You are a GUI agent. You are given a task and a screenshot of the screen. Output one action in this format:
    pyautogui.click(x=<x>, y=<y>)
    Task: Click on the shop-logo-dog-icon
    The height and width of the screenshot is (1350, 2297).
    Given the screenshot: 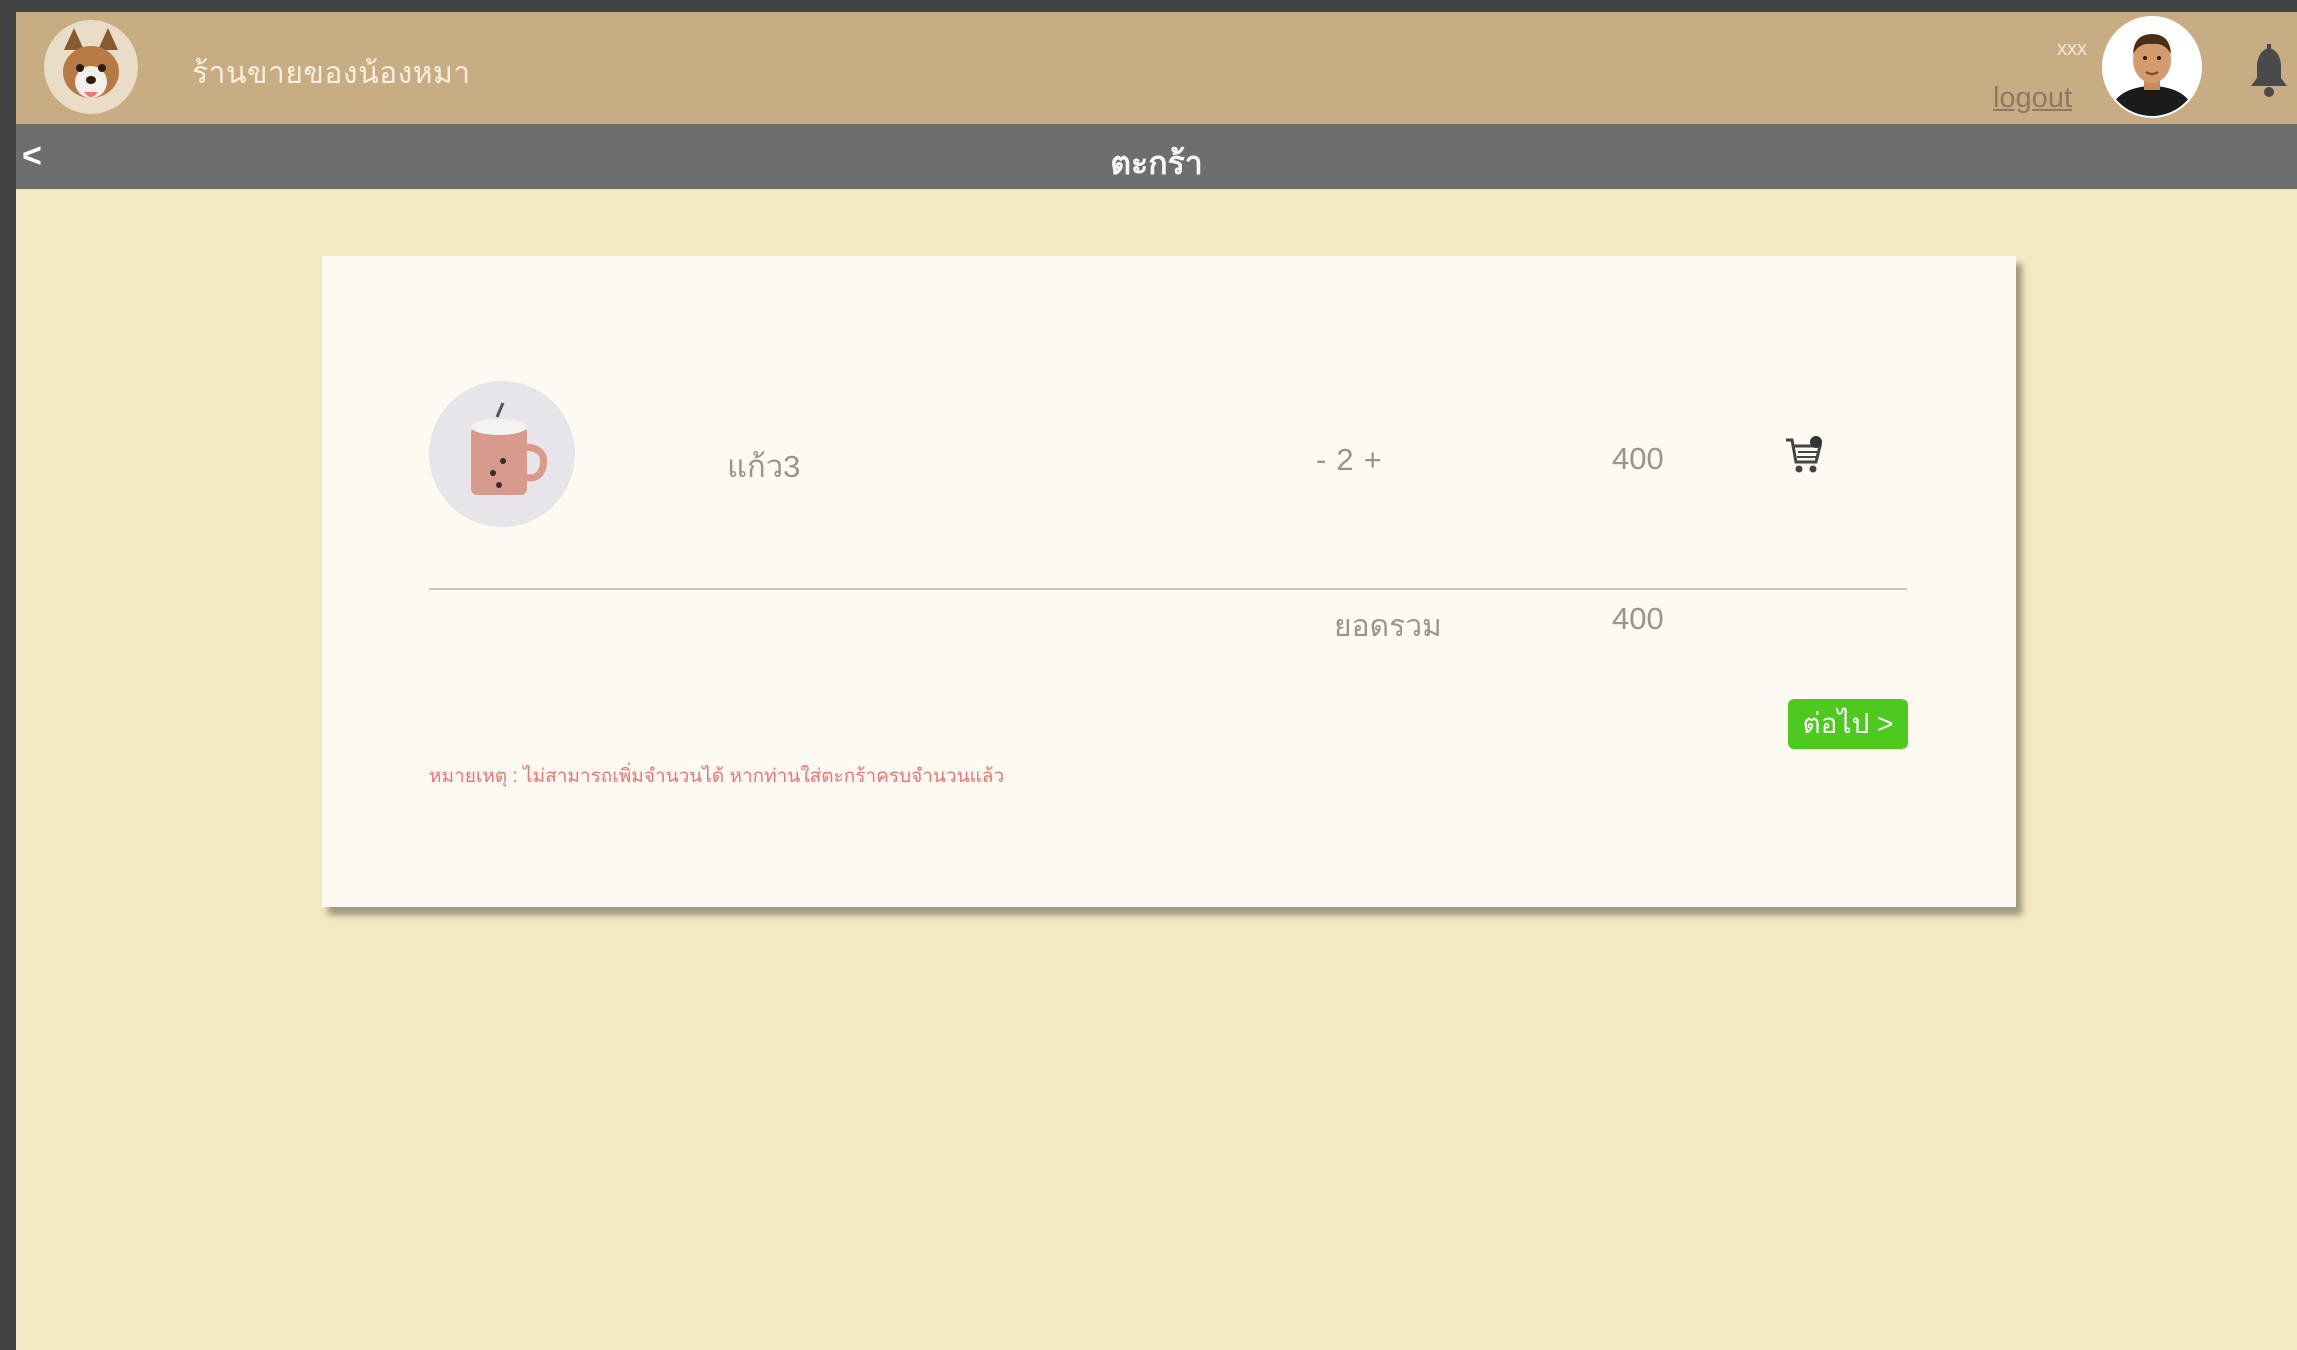 What is the action you would take?
    pyautogui.click(x=91, y=67)
    